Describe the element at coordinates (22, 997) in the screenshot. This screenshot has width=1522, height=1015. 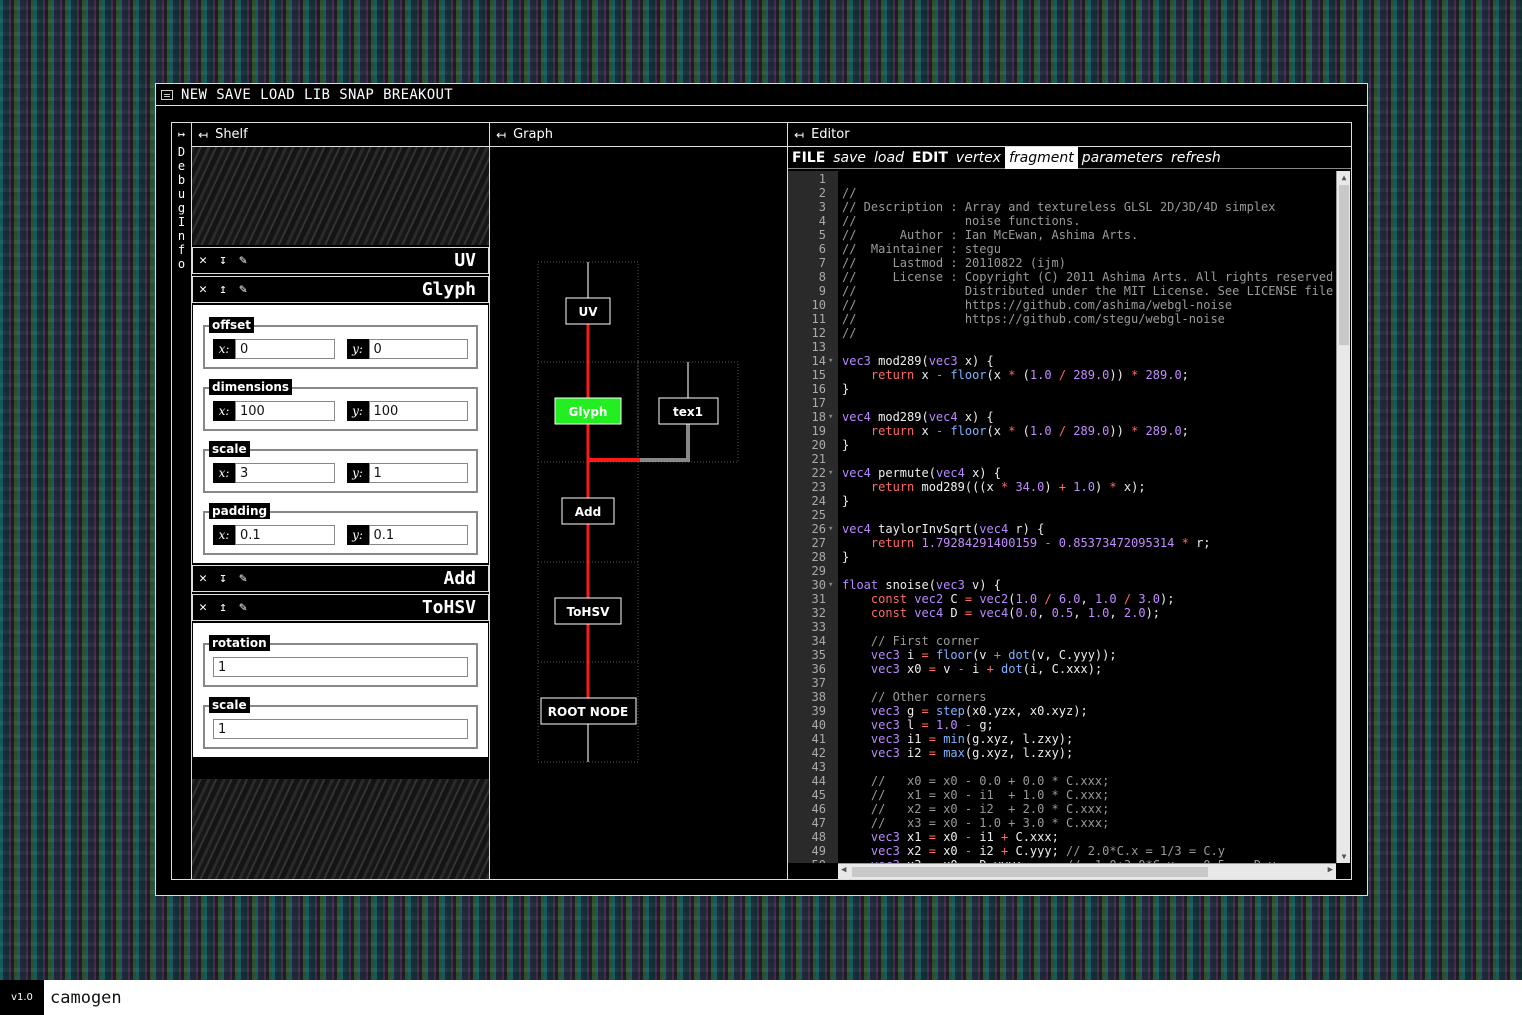
I see `version-badge: v1.0` at that location.